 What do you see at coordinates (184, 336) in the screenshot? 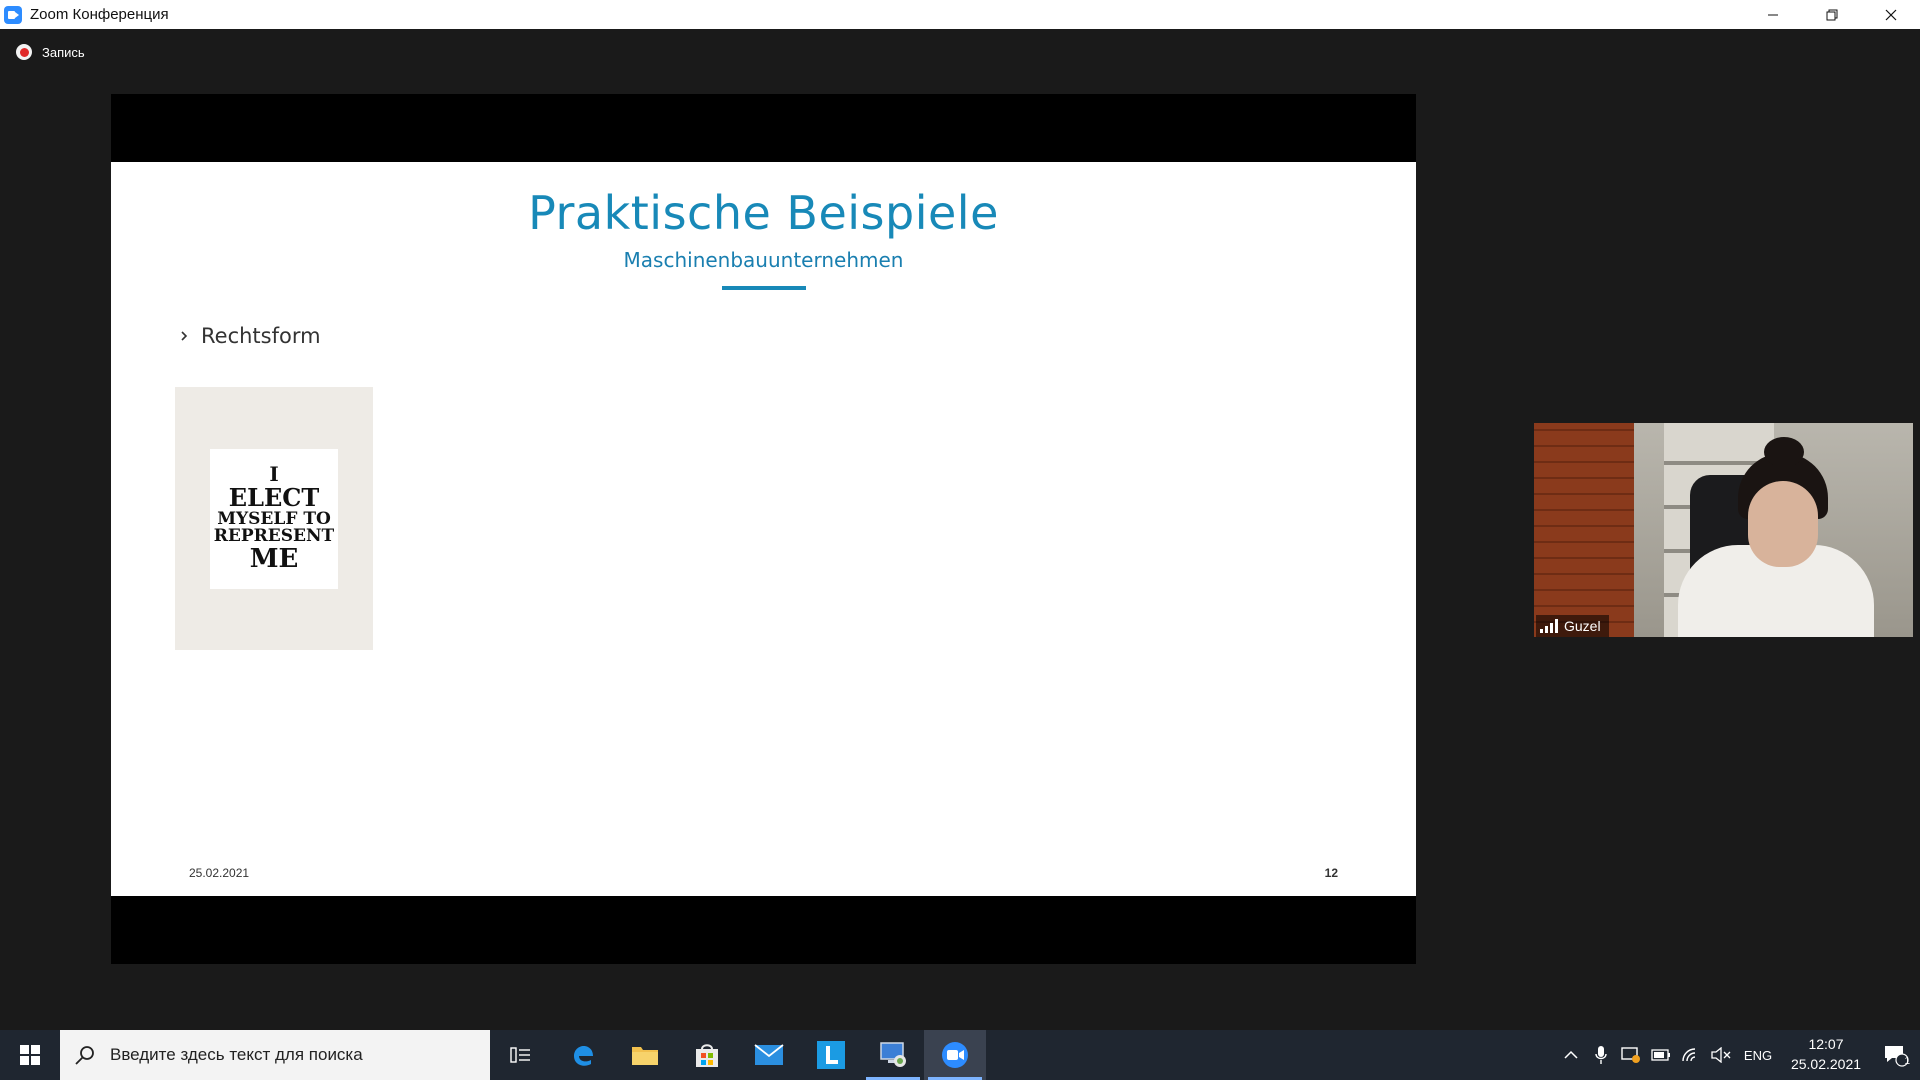
I see `chevron-right-icon` at bounding box center [184, 336].